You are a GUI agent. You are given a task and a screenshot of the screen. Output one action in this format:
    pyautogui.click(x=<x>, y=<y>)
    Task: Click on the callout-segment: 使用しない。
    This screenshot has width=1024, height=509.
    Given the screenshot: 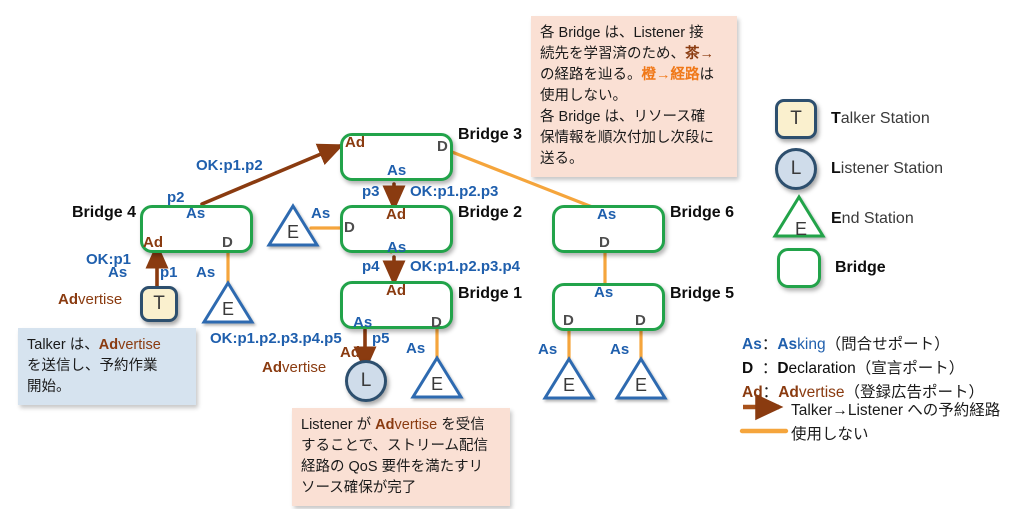 What is the action you would take?
    pyautogui.click(x=583, y=96)
    